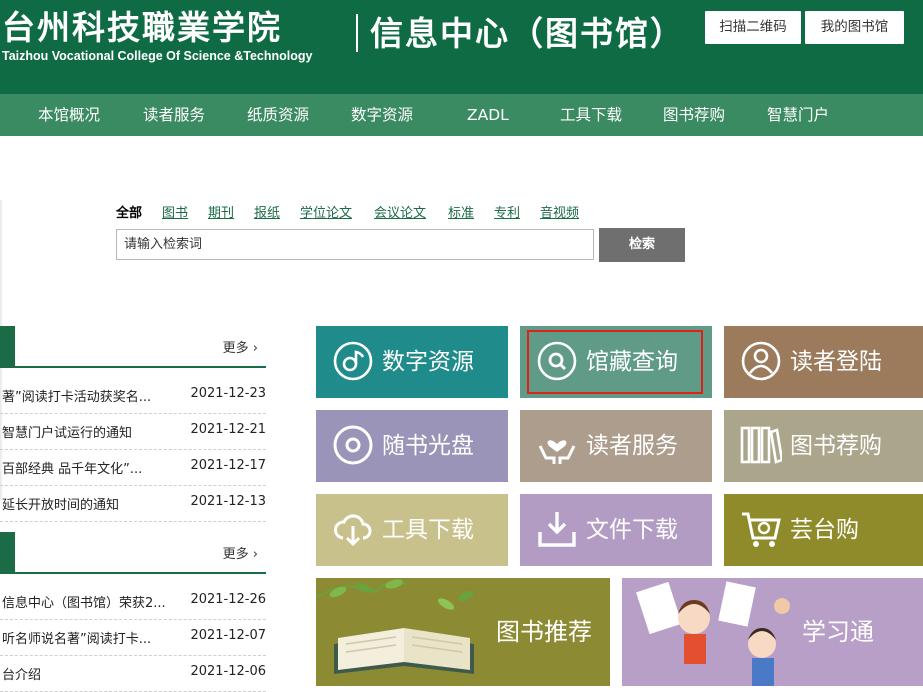  What do you see at coordinates (836, 362) in the screenshot?
I see `tile-label: 读者登陆` at bounding box center [836, 362].